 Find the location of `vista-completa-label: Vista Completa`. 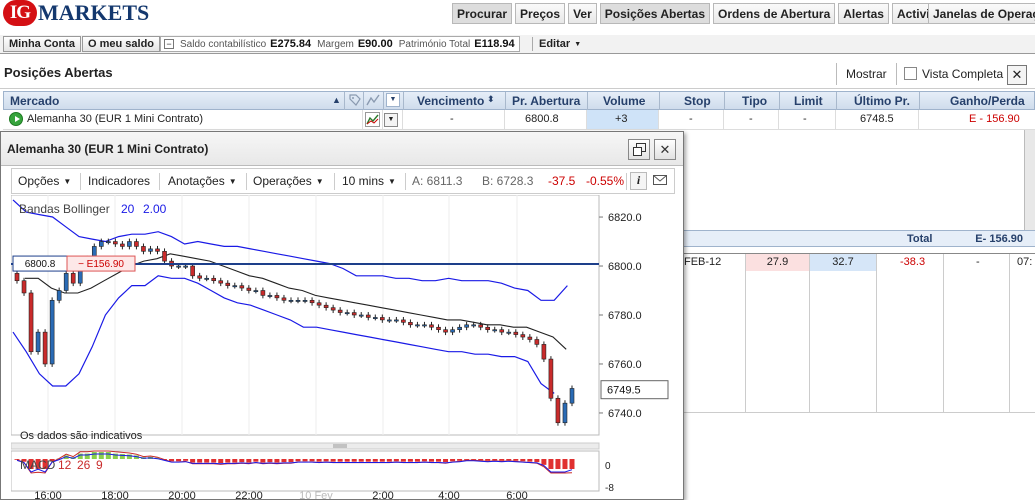

vista-completa-label: Vista Completa is located at coordinates (963, 74).